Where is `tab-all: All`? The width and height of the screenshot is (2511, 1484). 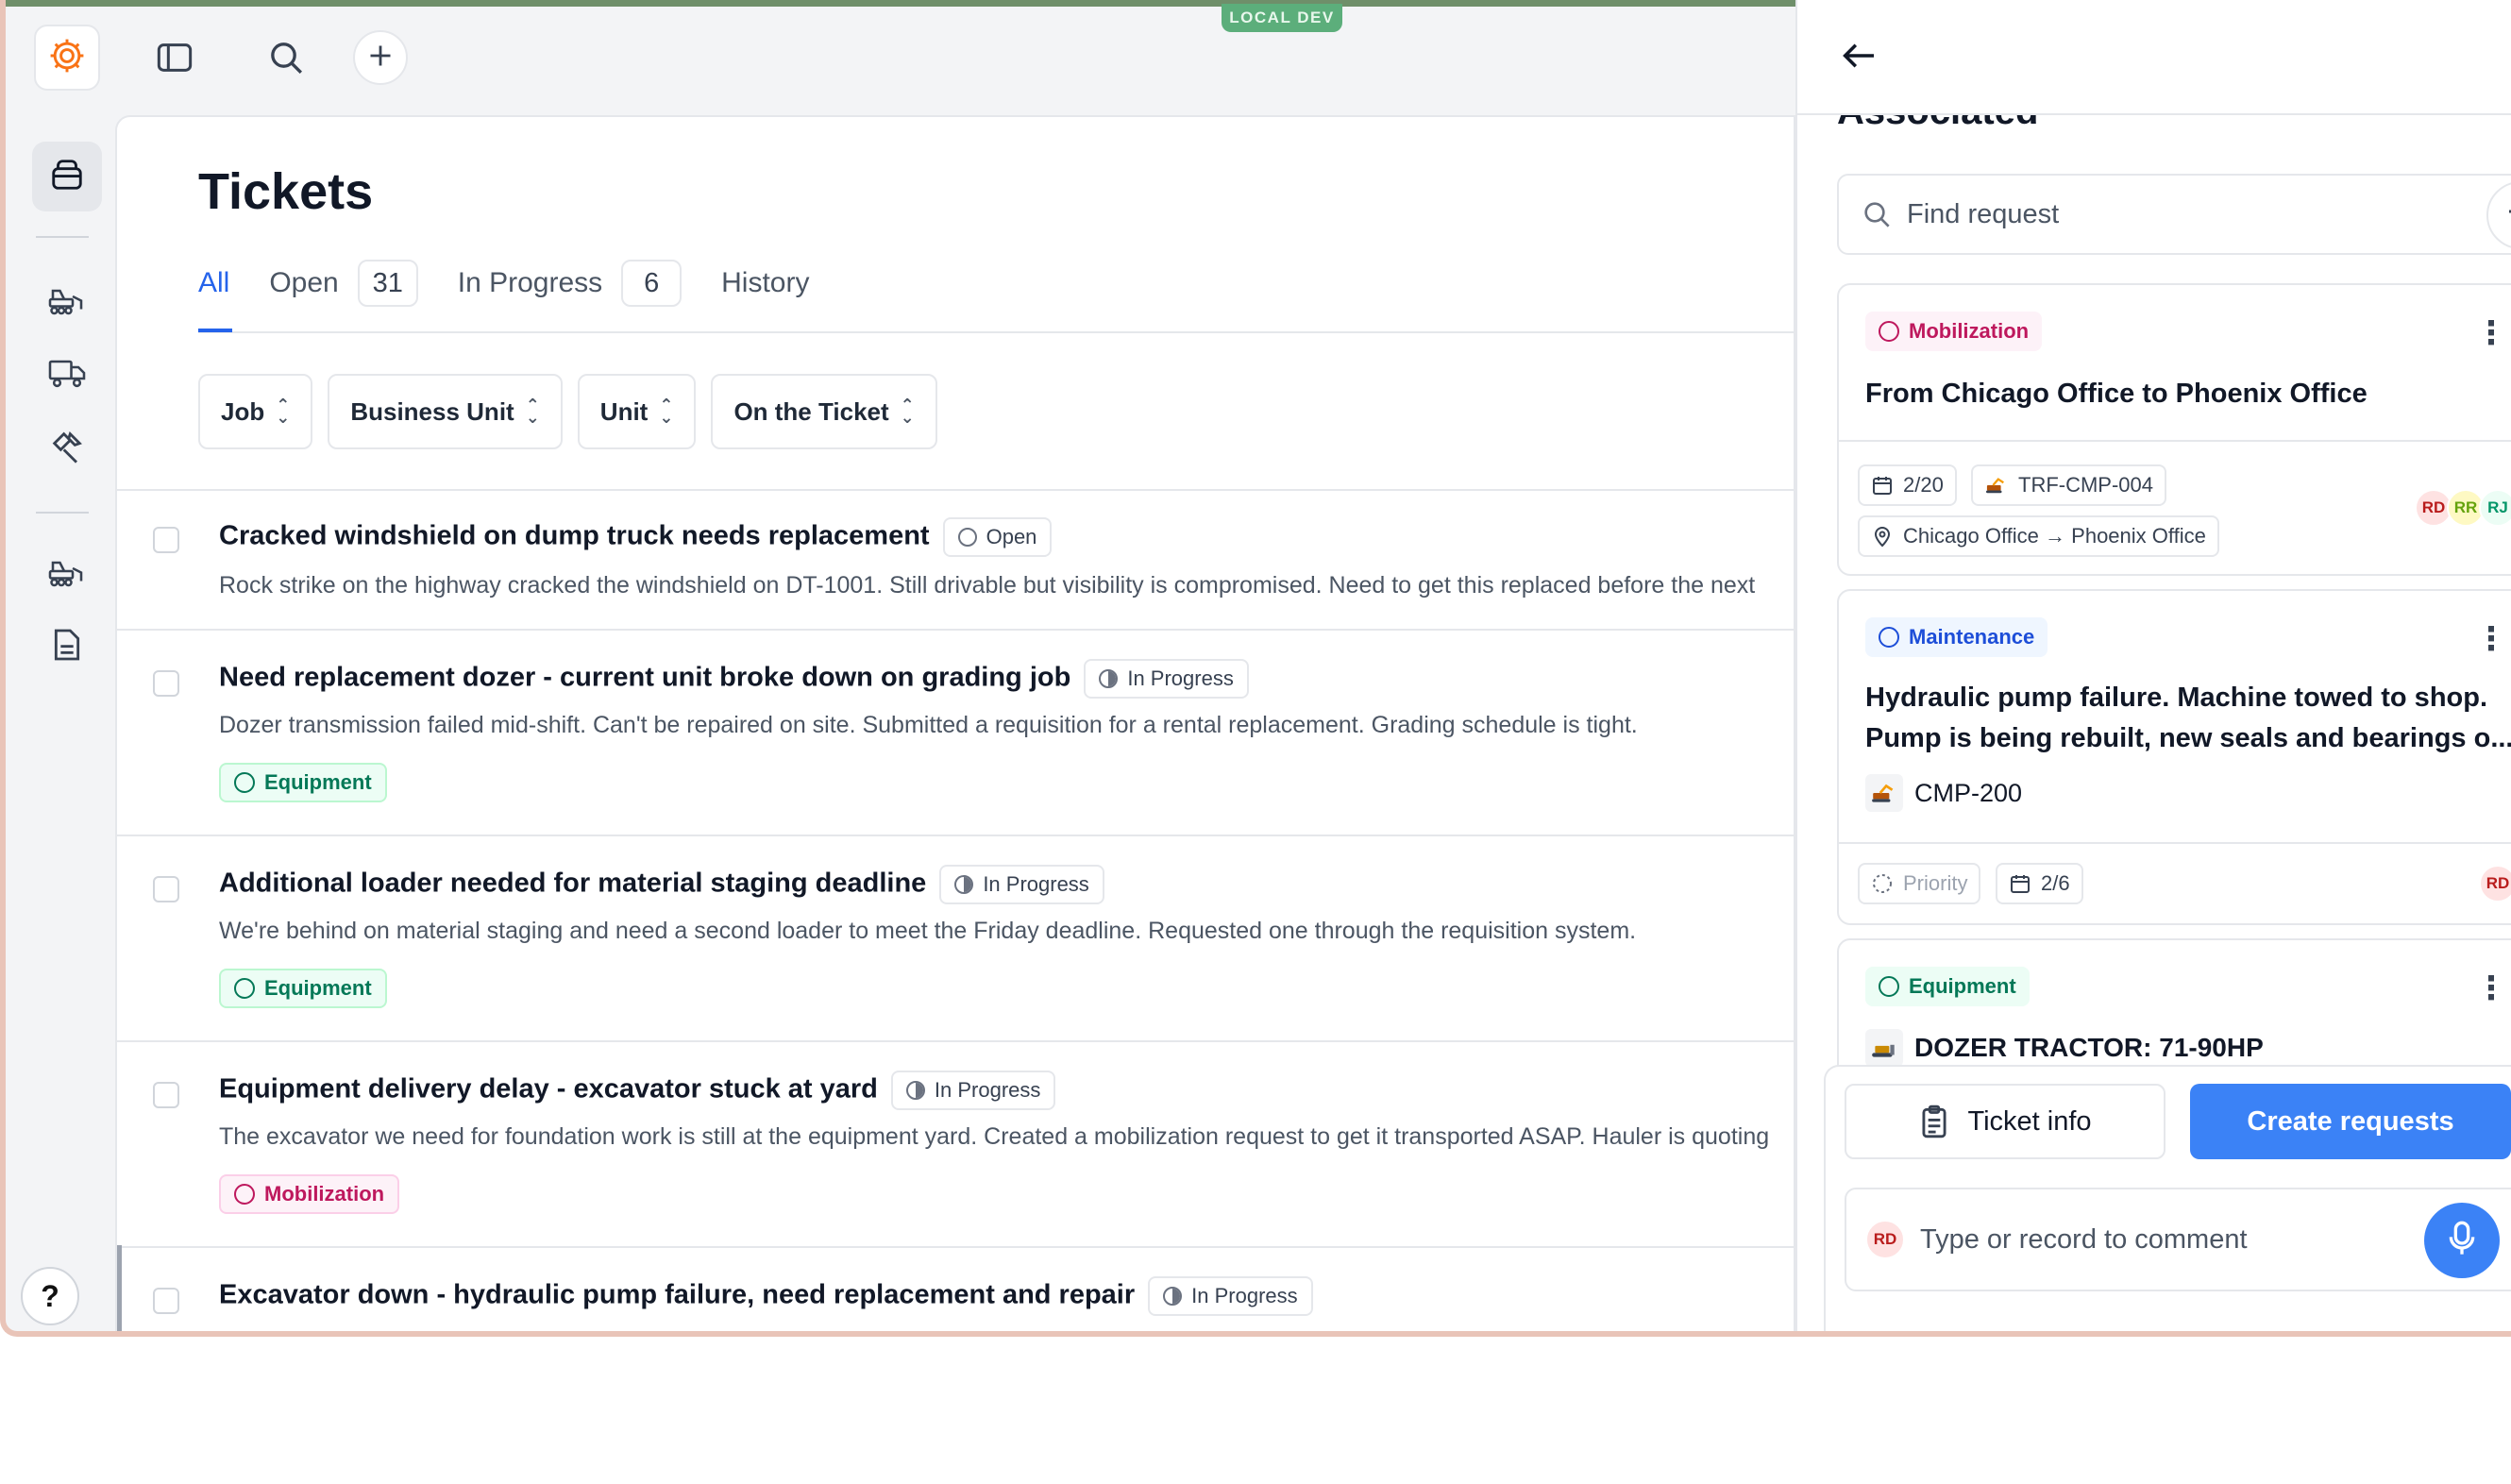
tab-all: All is located at coordinates (213, 283).